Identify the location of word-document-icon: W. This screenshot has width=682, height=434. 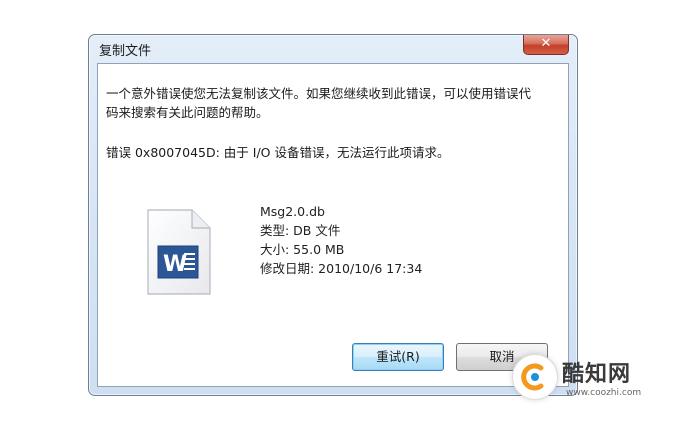
(179, 252).